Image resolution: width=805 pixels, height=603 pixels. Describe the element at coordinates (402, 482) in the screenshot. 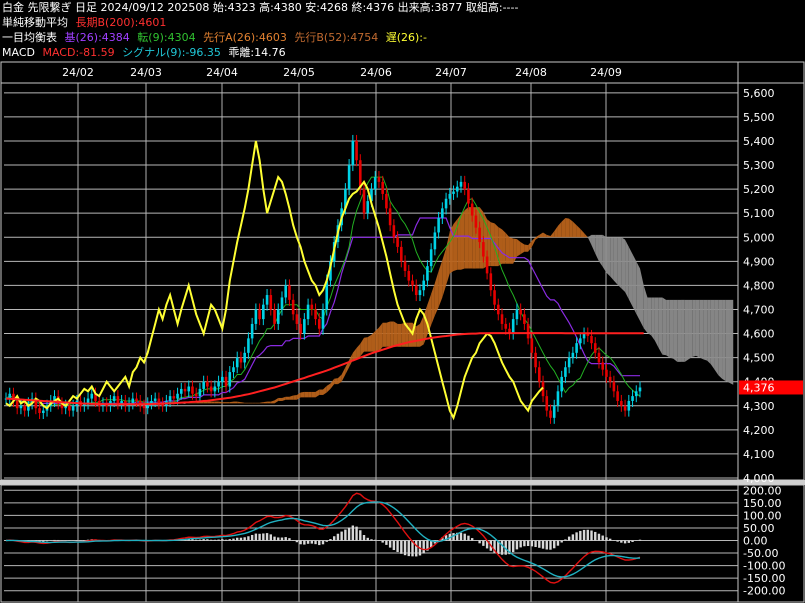

I see `pane-divider` at that location.